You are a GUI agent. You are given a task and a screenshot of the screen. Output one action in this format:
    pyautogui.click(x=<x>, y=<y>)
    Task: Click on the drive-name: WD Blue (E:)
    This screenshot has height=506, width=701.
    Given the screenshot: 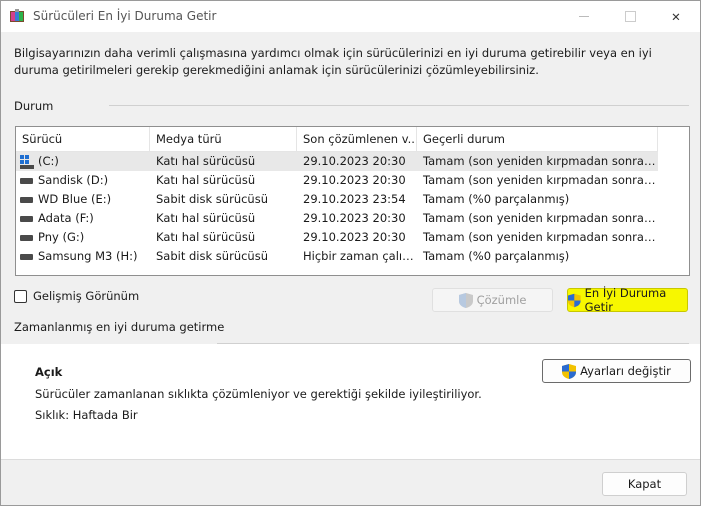 What is the action you would take?
    pyautogui.click(x=75, y=199)
    